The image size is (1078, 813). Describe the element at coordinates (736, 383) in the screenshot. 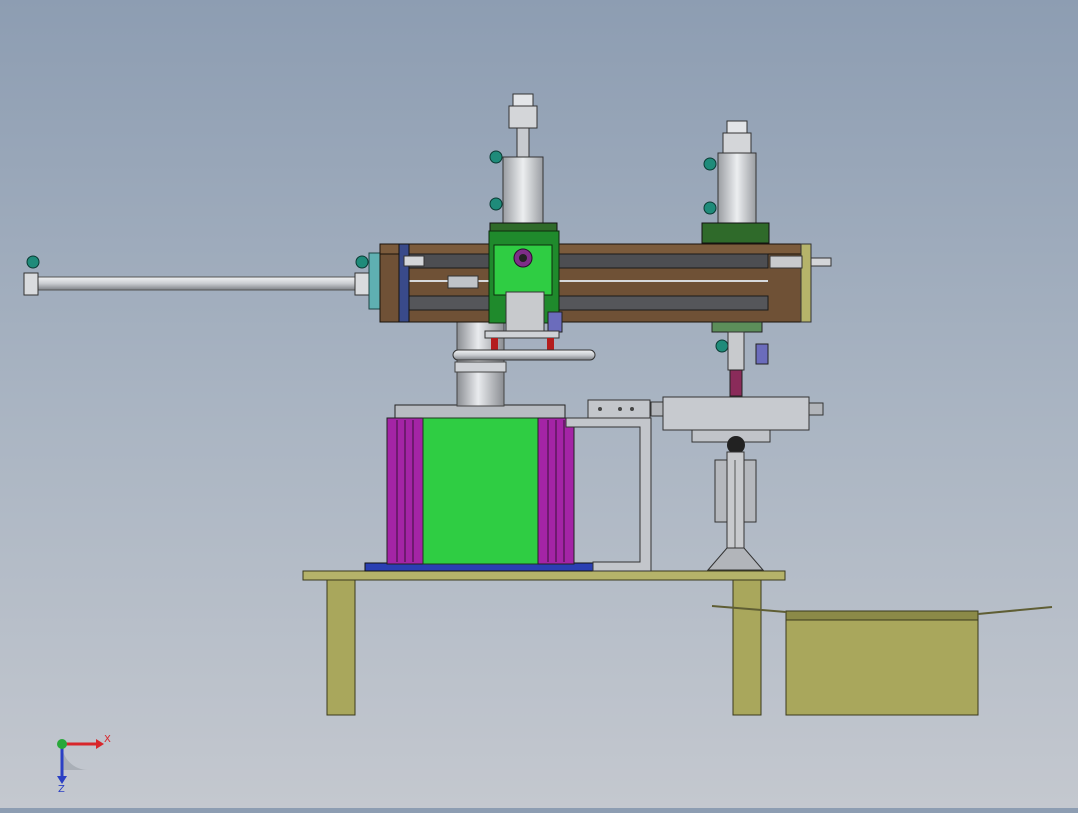

I see `right-nozzle` at that location.